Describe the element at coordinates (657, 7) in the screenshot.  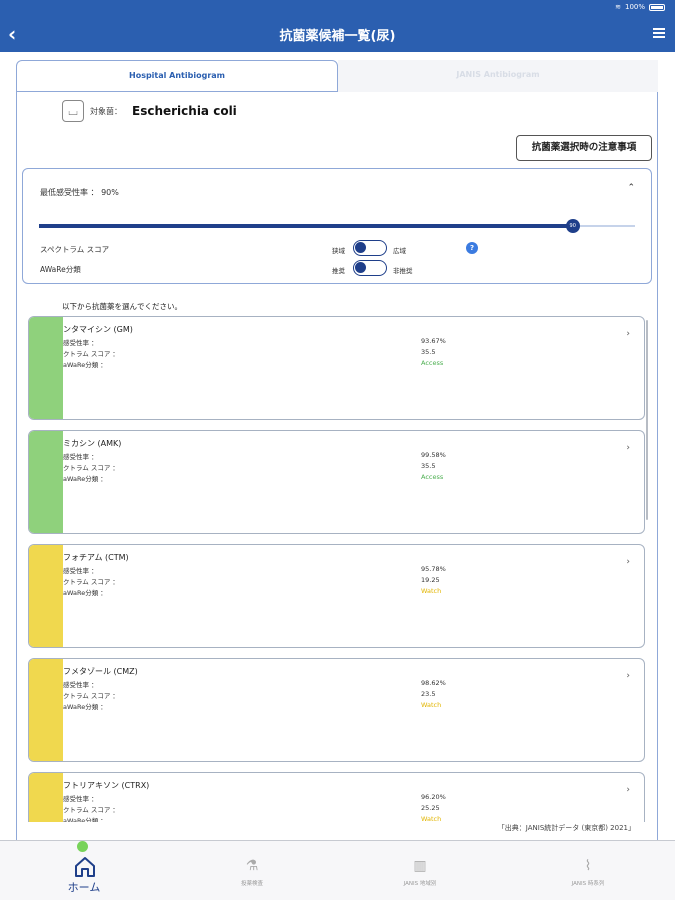
I see `battery-icon` at that location.